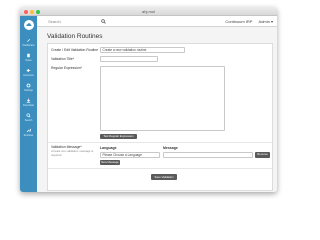  I want to click on title-bar: ahj.mol, so click(148, 11).